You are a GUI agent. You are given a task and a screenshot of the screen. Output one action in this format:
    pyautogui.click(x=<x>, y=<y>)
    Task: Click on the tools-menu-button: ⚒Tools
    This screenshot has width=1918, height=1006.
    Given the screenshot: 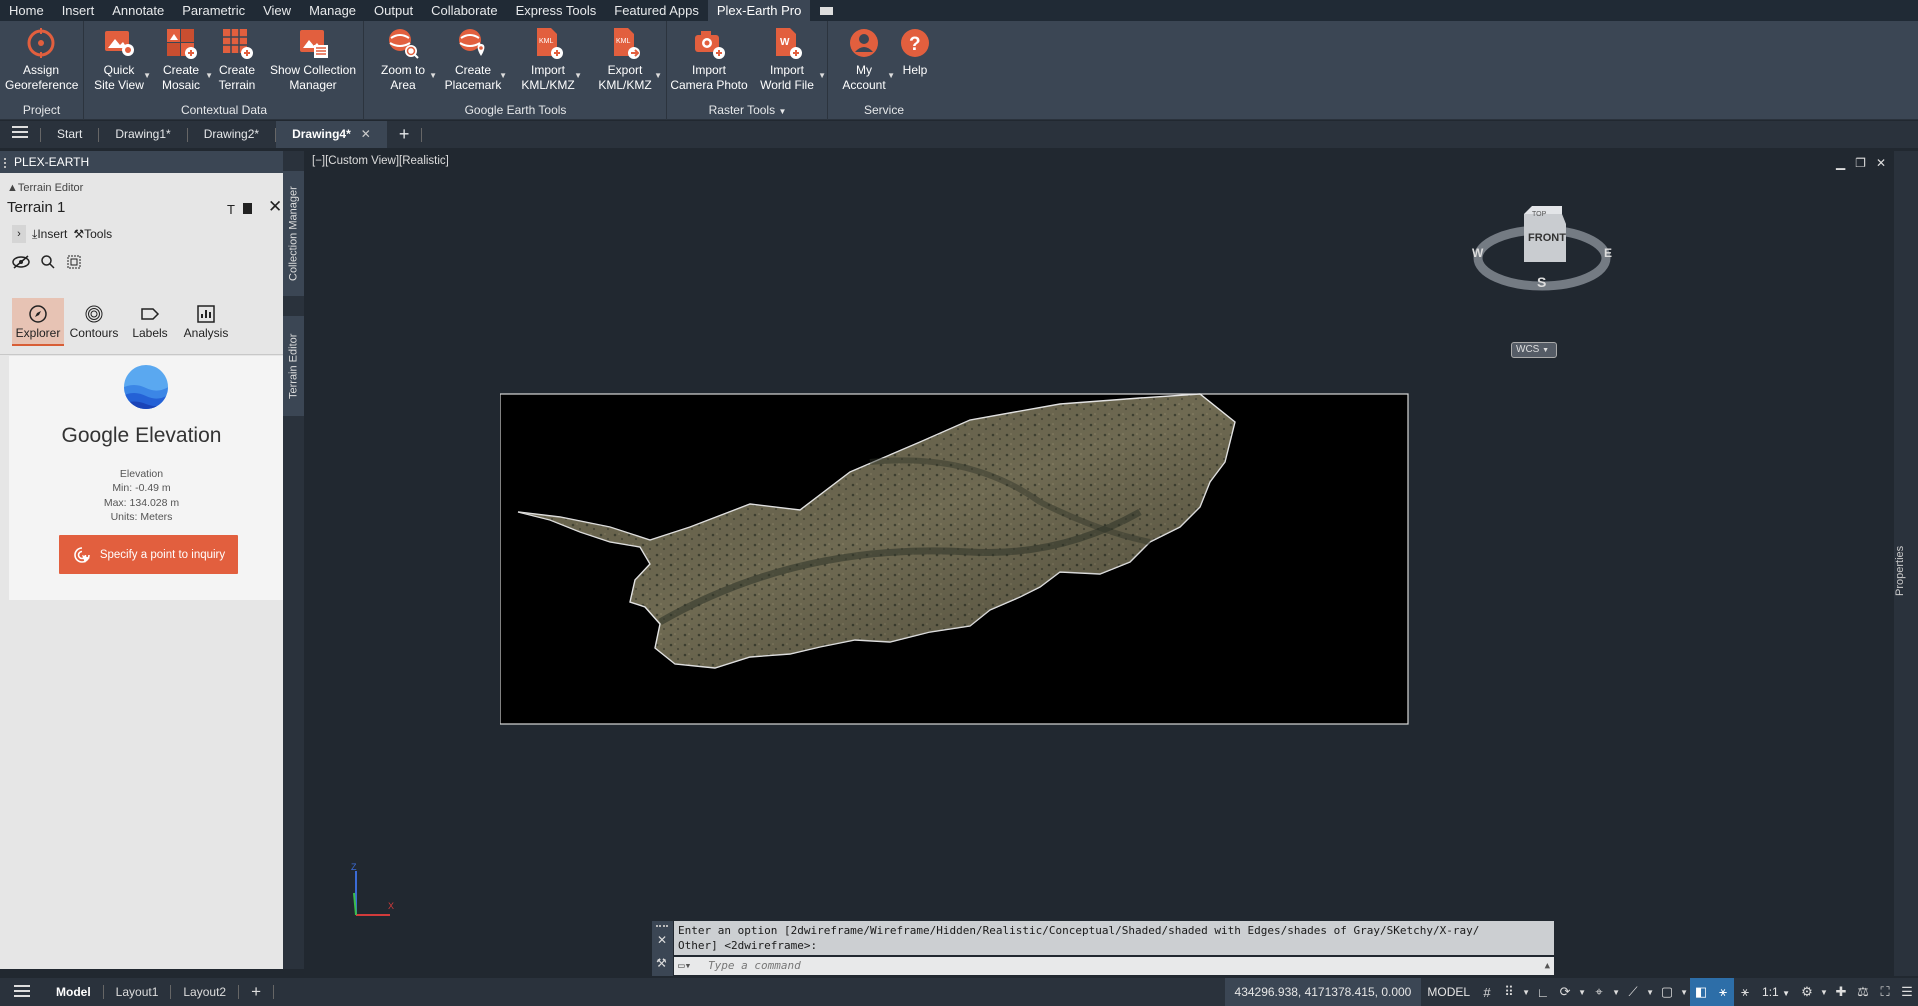 What is the action you would take?
    pyautogui.click(x=92, y=234)
    